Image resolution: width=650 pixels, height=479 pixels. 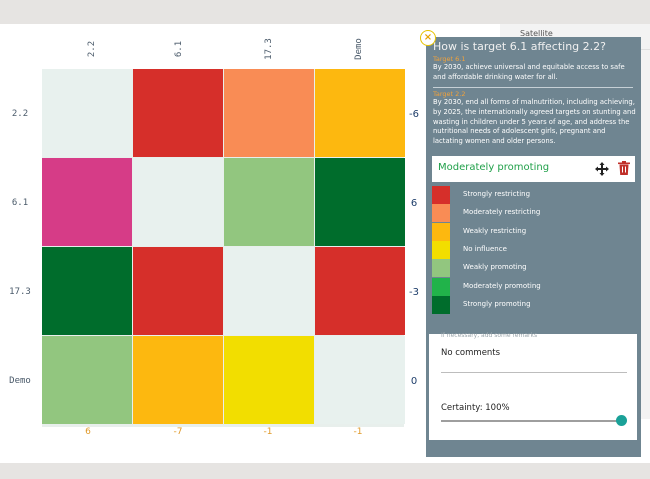 What do you see at coordinates (414, 114) in the screenshot?
I see `row-total-2-2: -6` at bounding box center [414, 114].